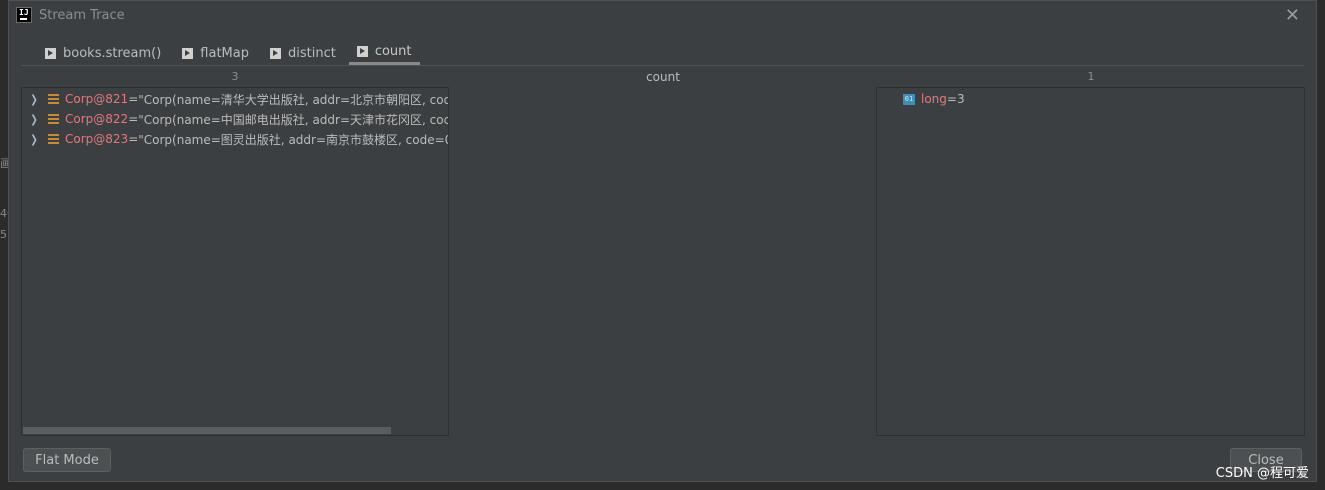 The image size is (1325, 490). I want to click on center-column-title: count, so click(663, 77).